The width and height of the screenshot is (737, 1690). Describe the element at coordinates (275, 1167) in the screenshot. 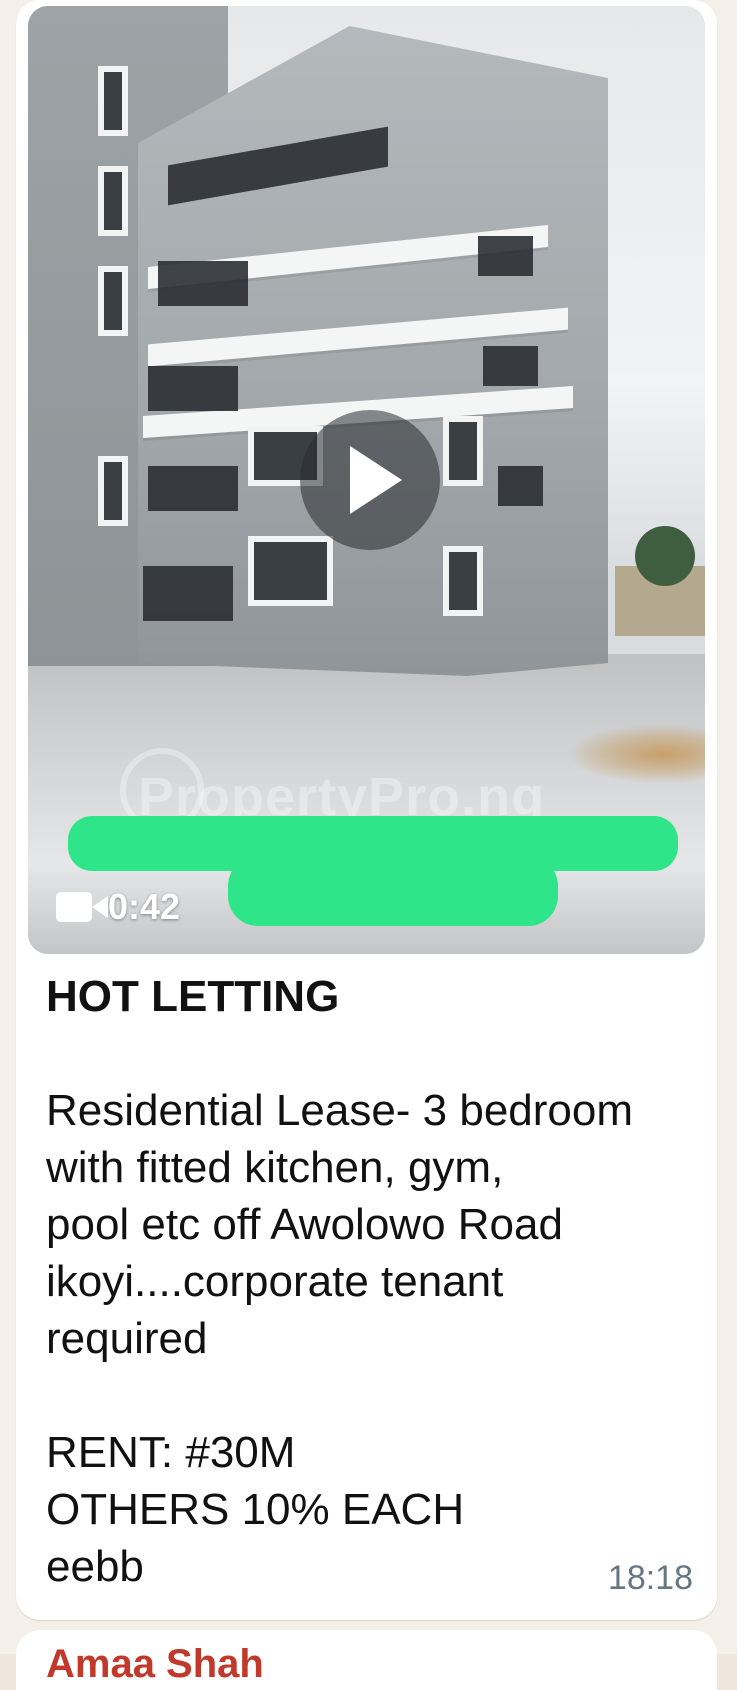

I see `description-line: with fitted kitchen, gym,` at that location.